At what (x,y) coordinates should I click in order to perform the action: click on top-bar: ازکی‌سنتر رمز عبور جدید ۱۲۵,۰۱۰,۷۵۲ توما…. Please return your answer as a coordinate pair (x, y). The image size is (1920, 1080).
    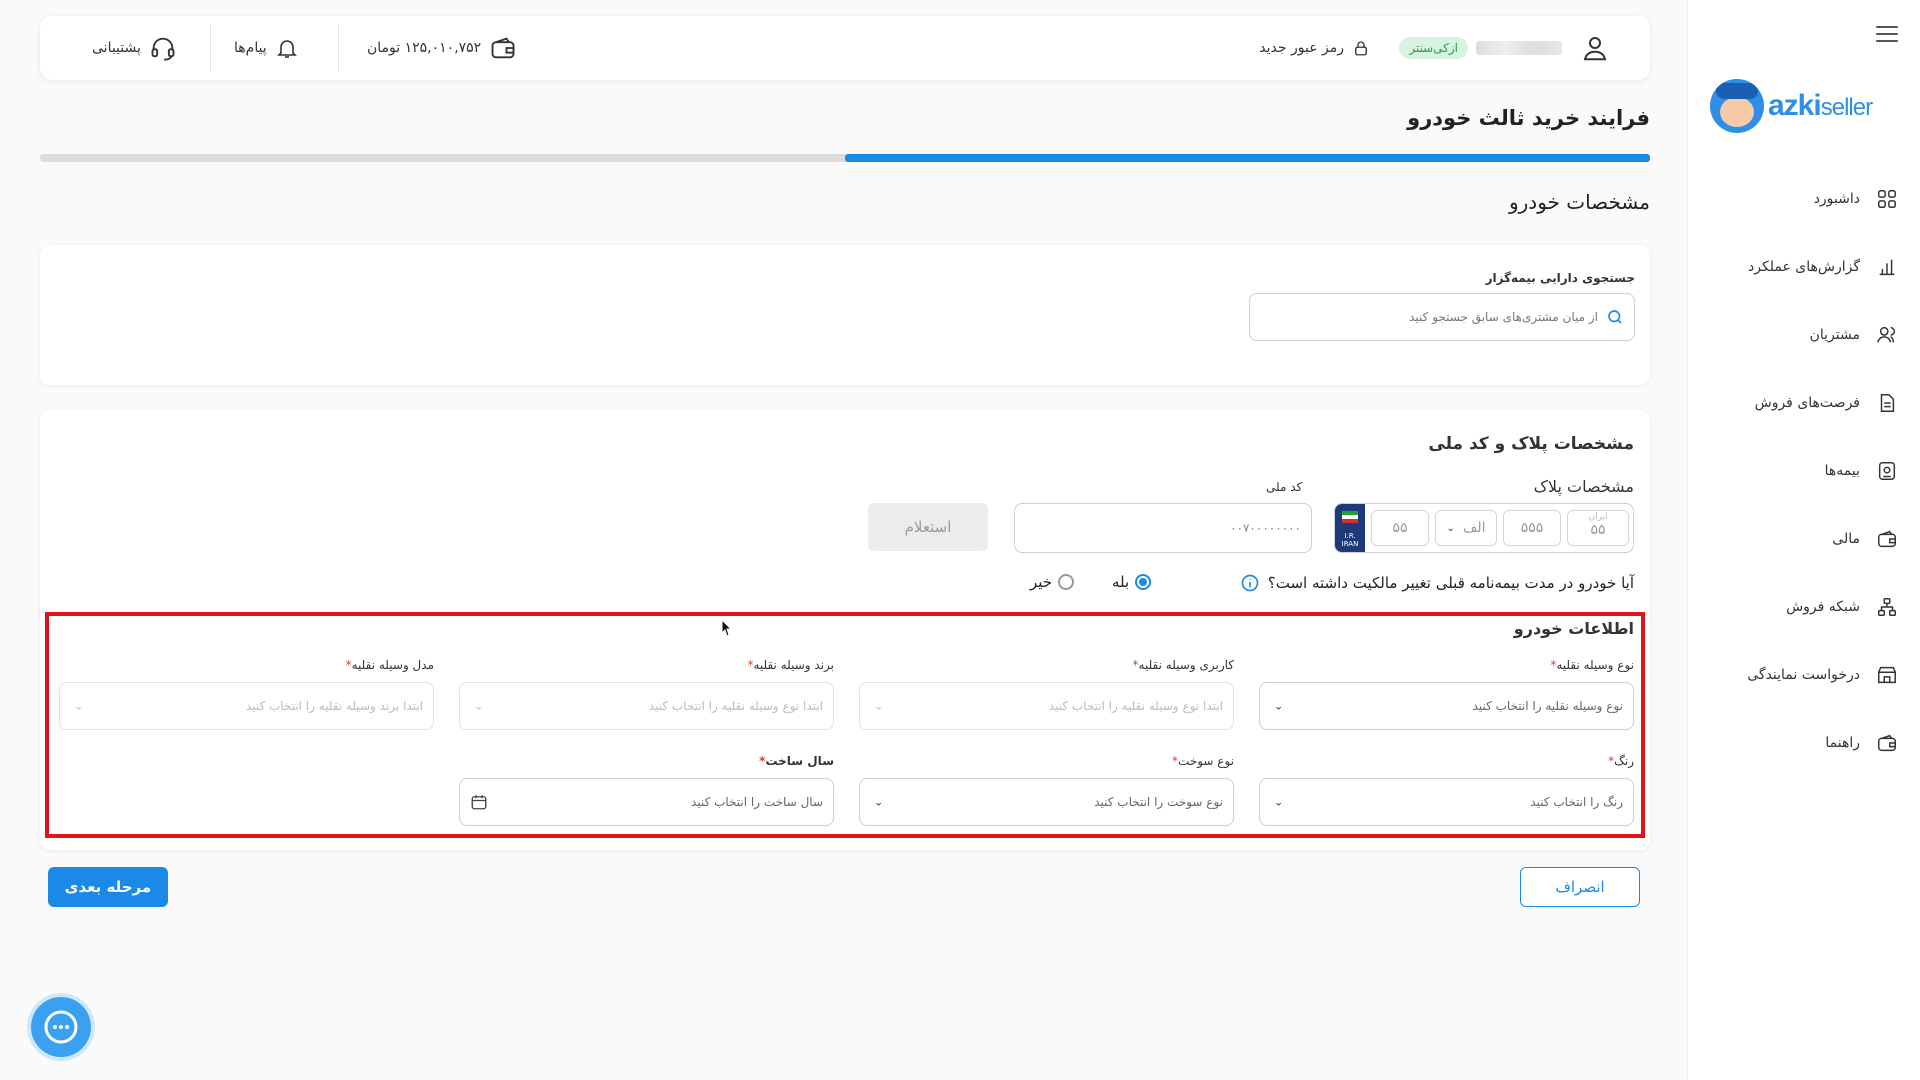
    Looking at the image, I should click on (845, 48).